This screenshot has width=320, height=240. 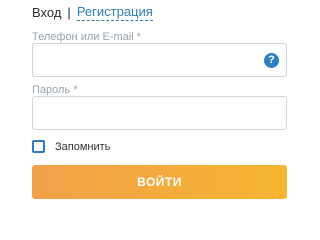 I want to click on checkbox-icon, so click(x=38, y=146).